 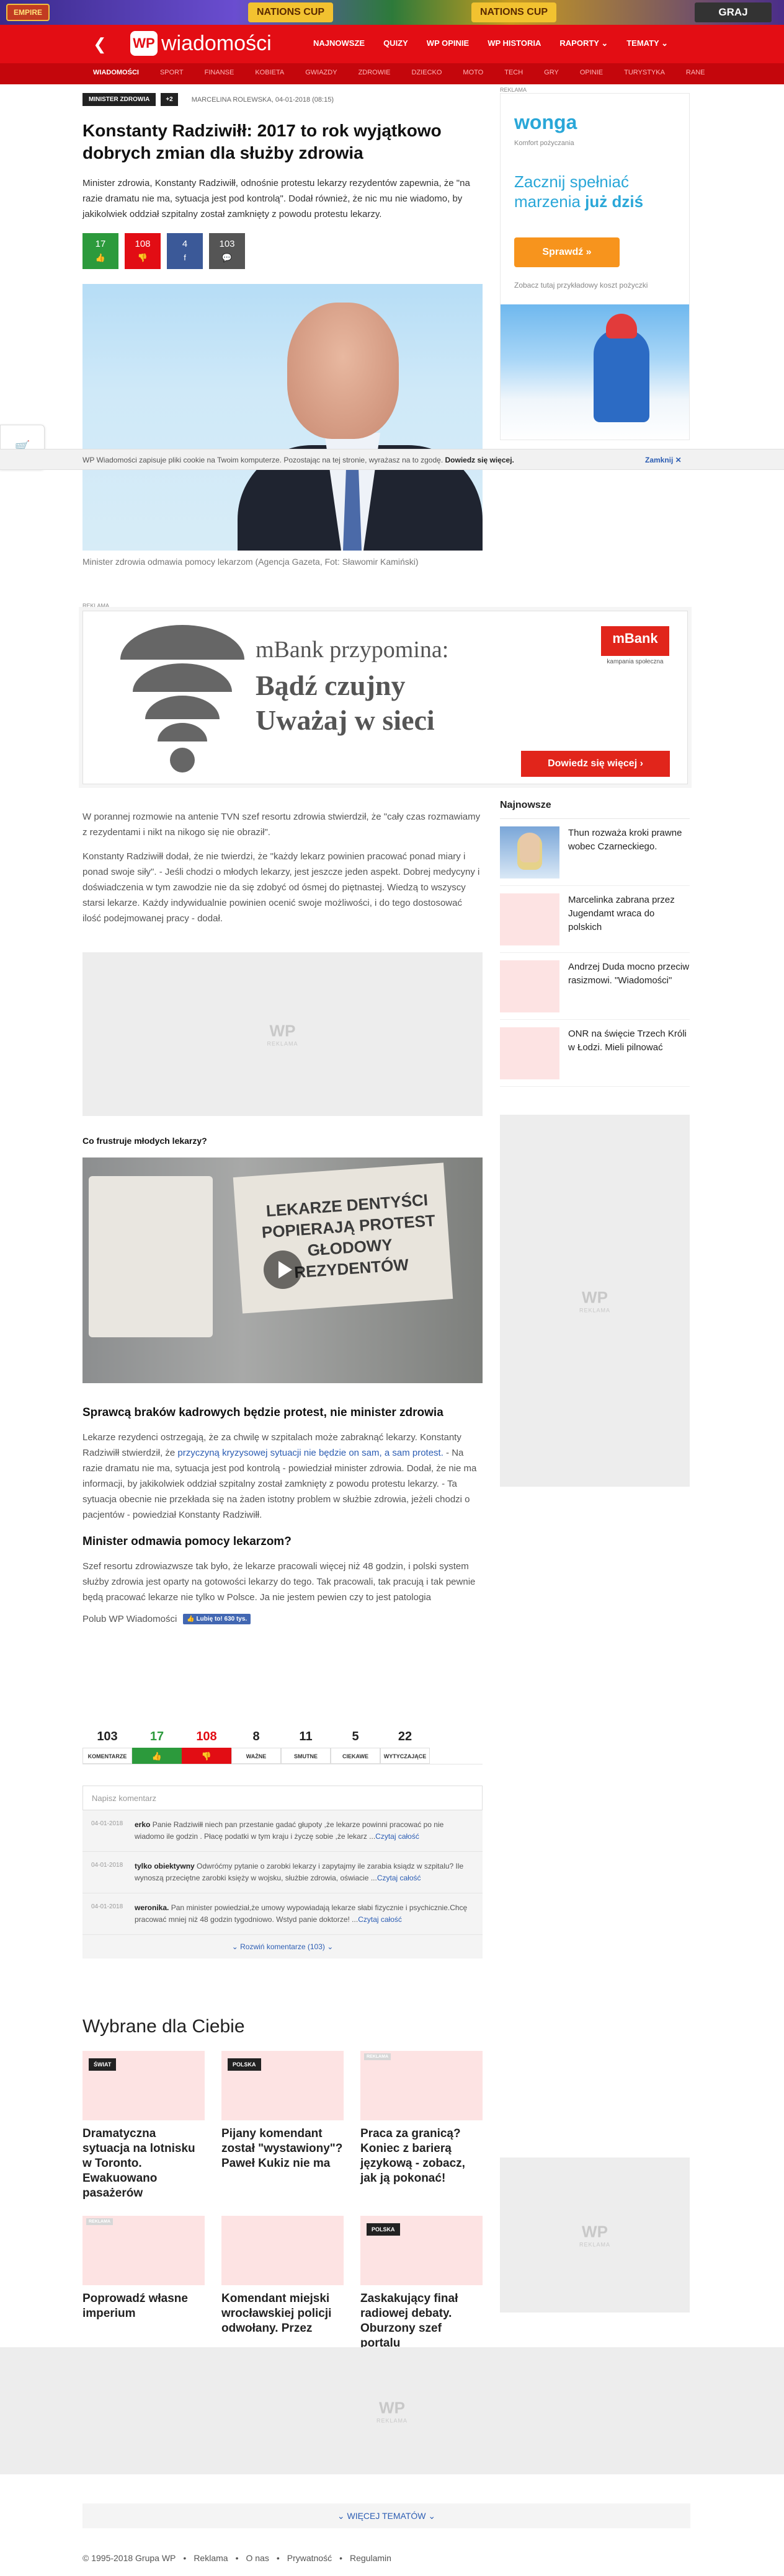 What do you see at coordinates (355, 1747) in the screenshot?
I see `reaction-mood: 5 CIEKAWE` at bounding box center [355, 1747].